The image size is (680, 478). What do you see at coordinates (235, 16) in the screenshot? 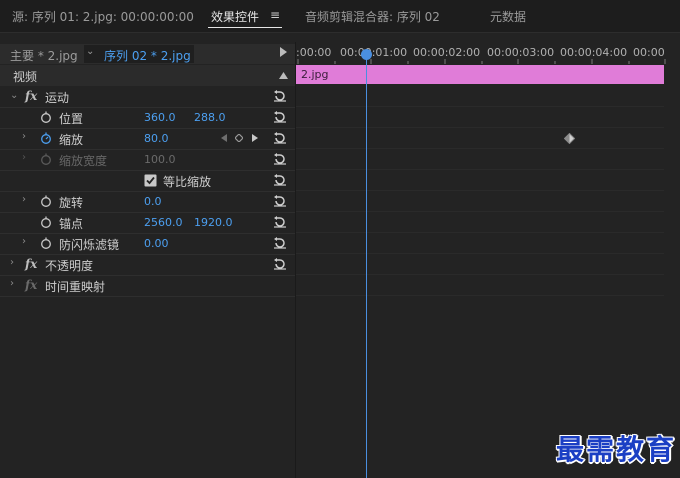
I see `tab-effect-controls: 效果控件` at bounding box center [235, 16].